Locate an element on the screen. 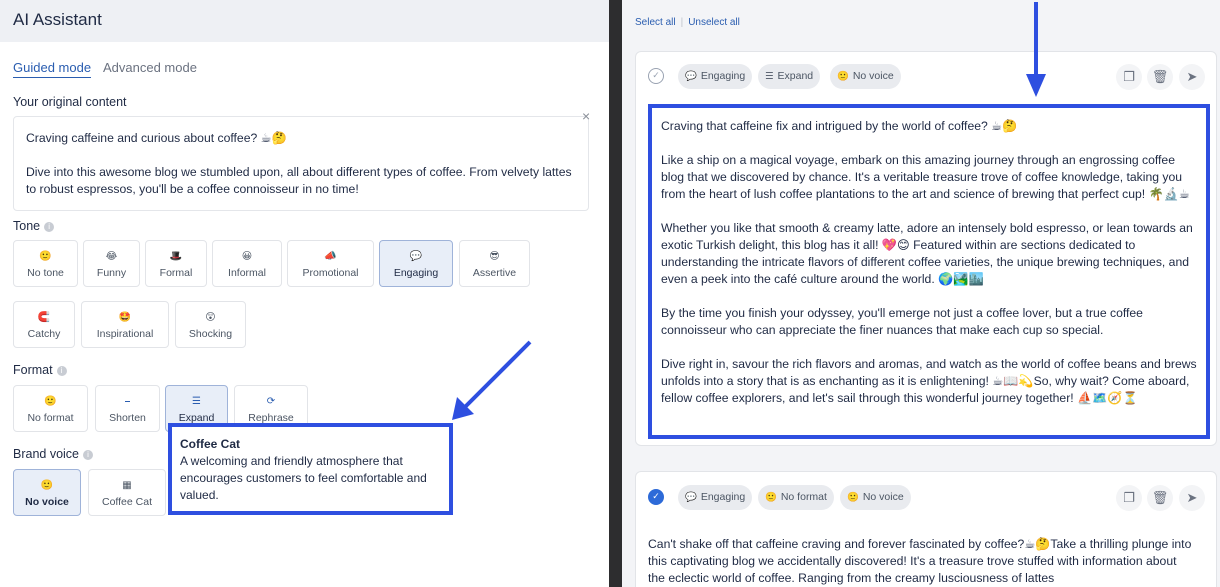  refresh-icon: ⟳ is located at coordinates (271, 401).